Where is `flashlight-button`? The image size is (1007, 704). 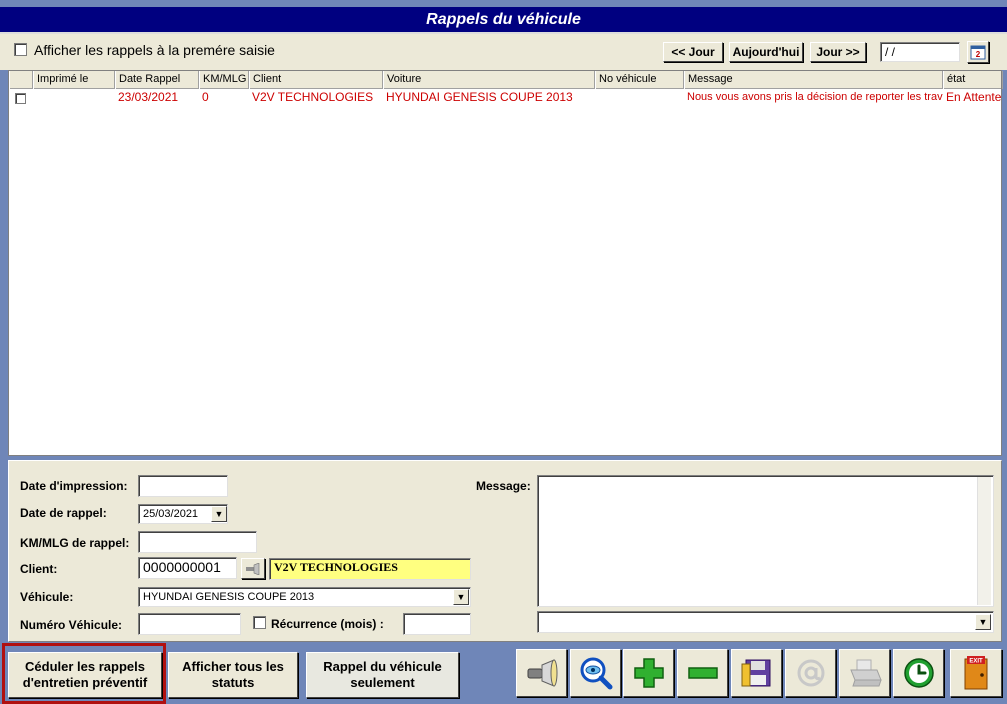
flashlight-button is located at coordinates (541, 673).